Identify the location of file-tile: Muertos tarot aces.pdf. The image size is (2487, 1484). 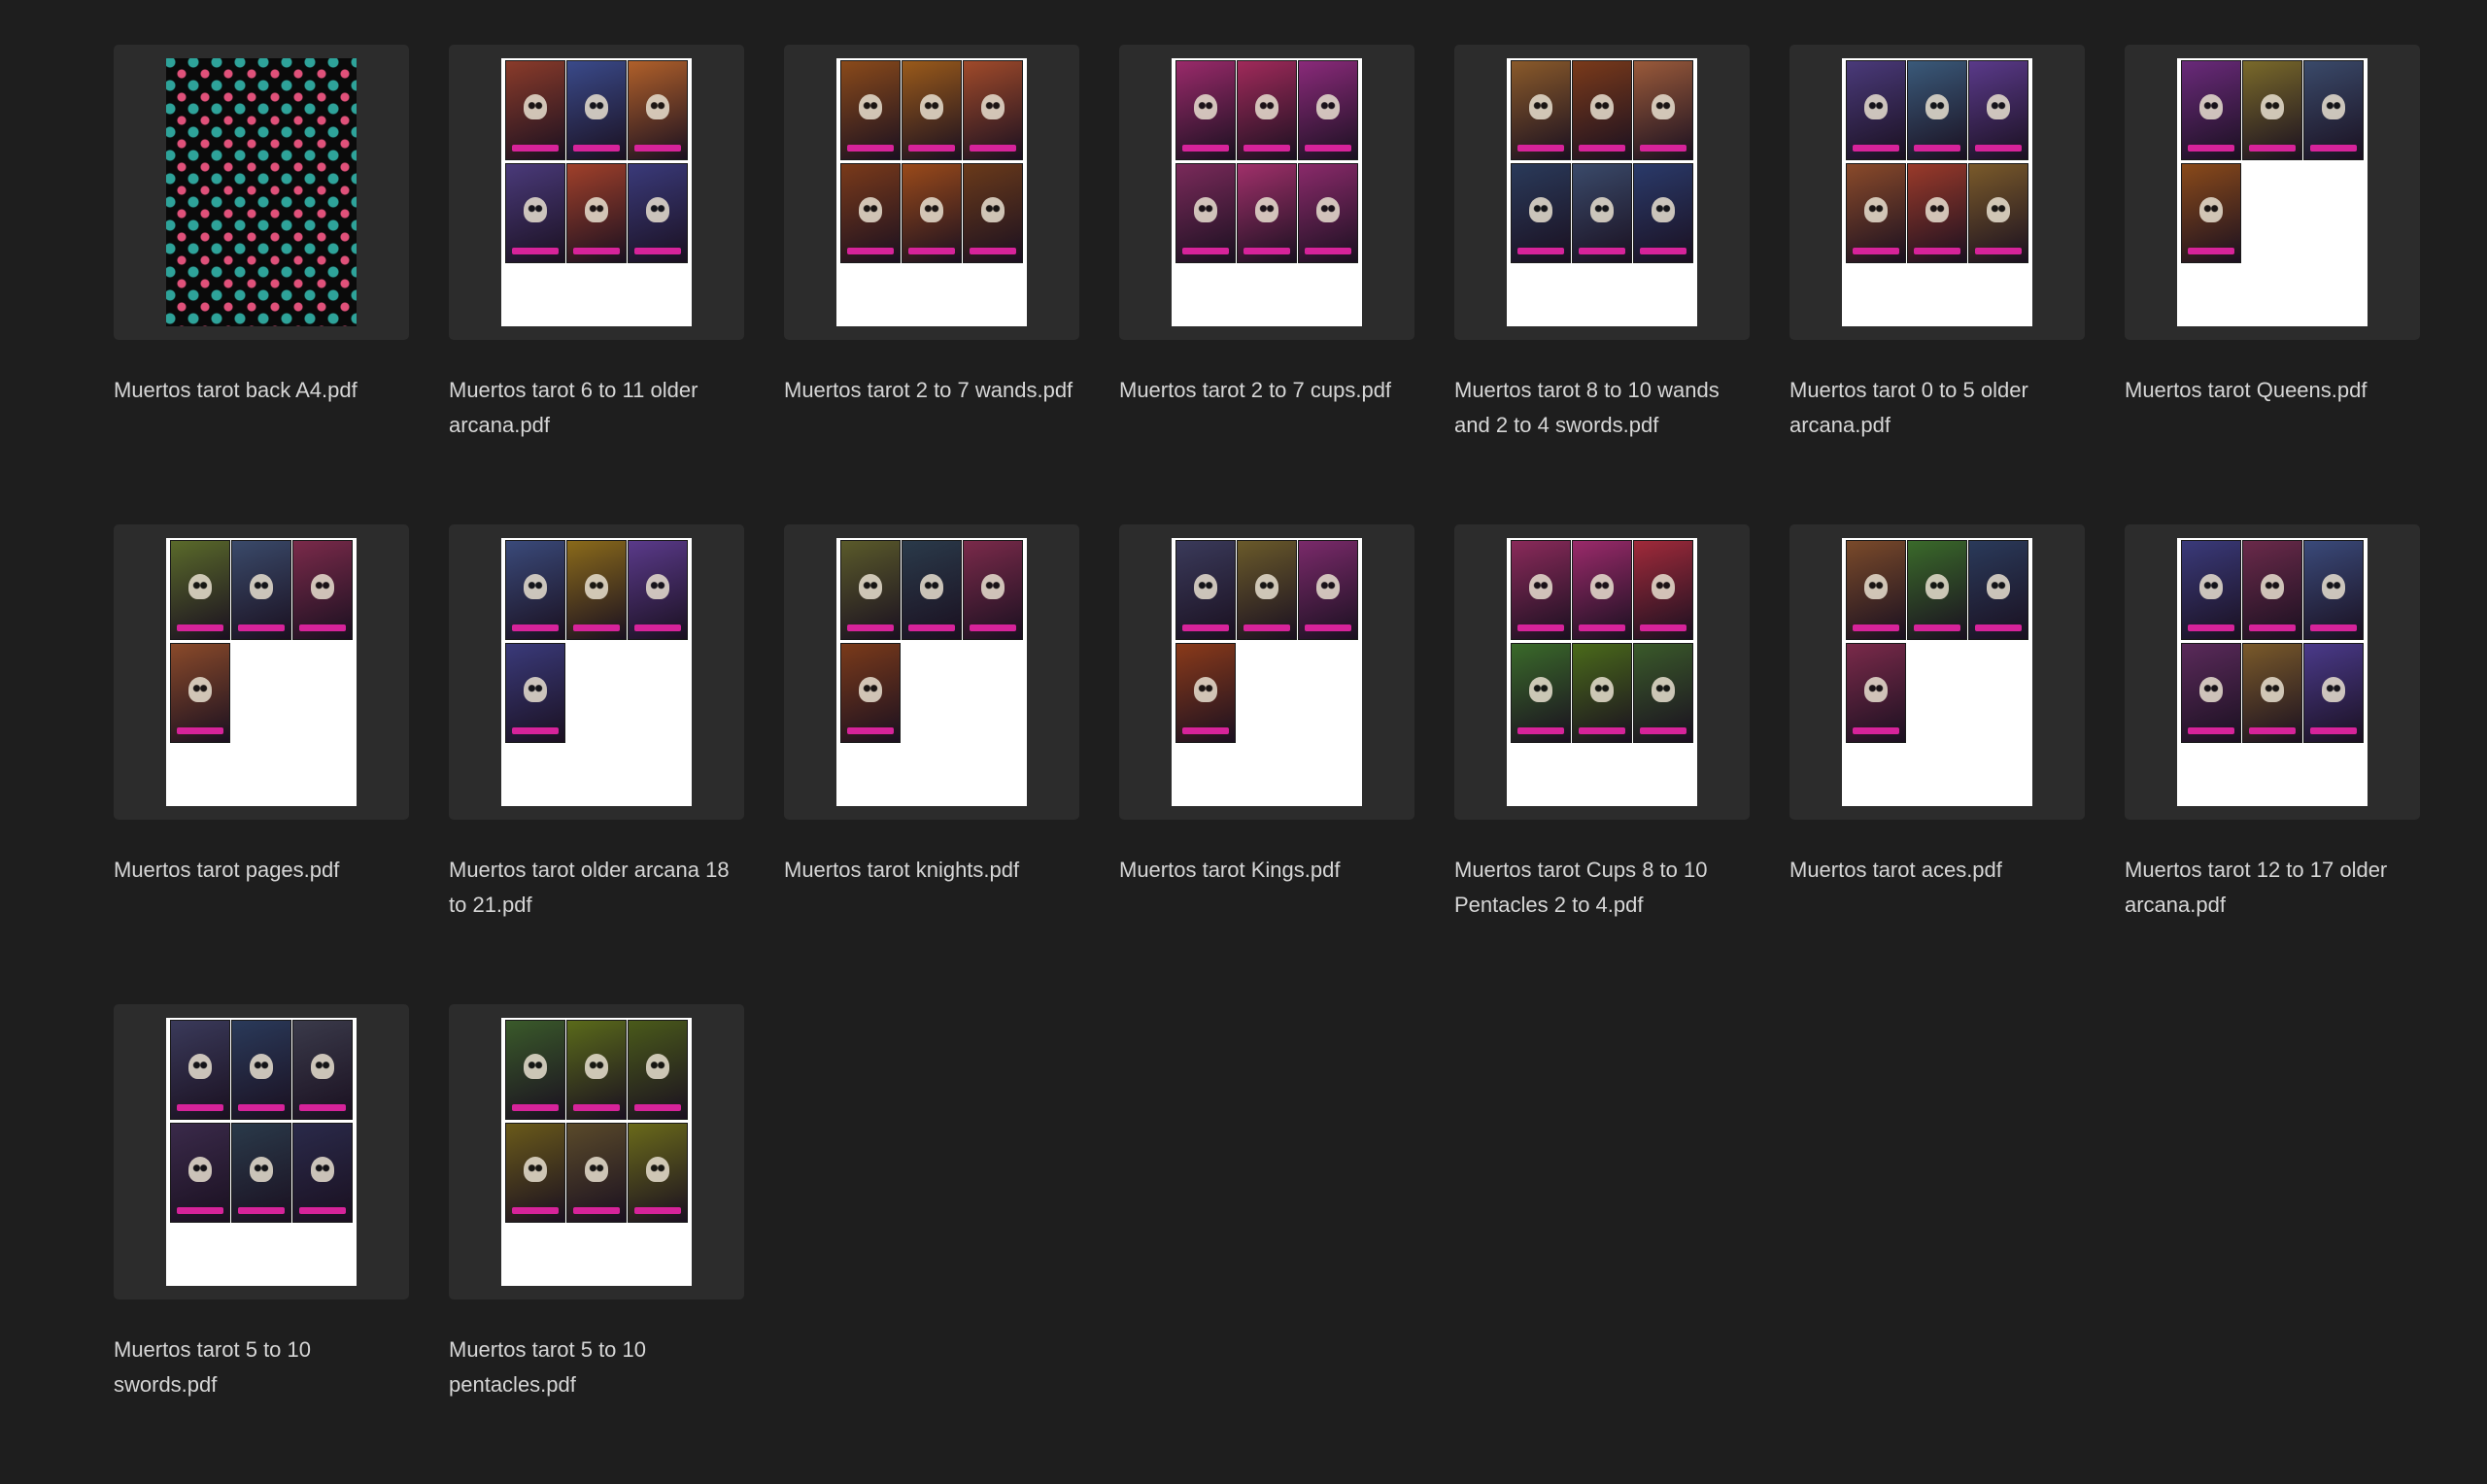
(1937, 764).